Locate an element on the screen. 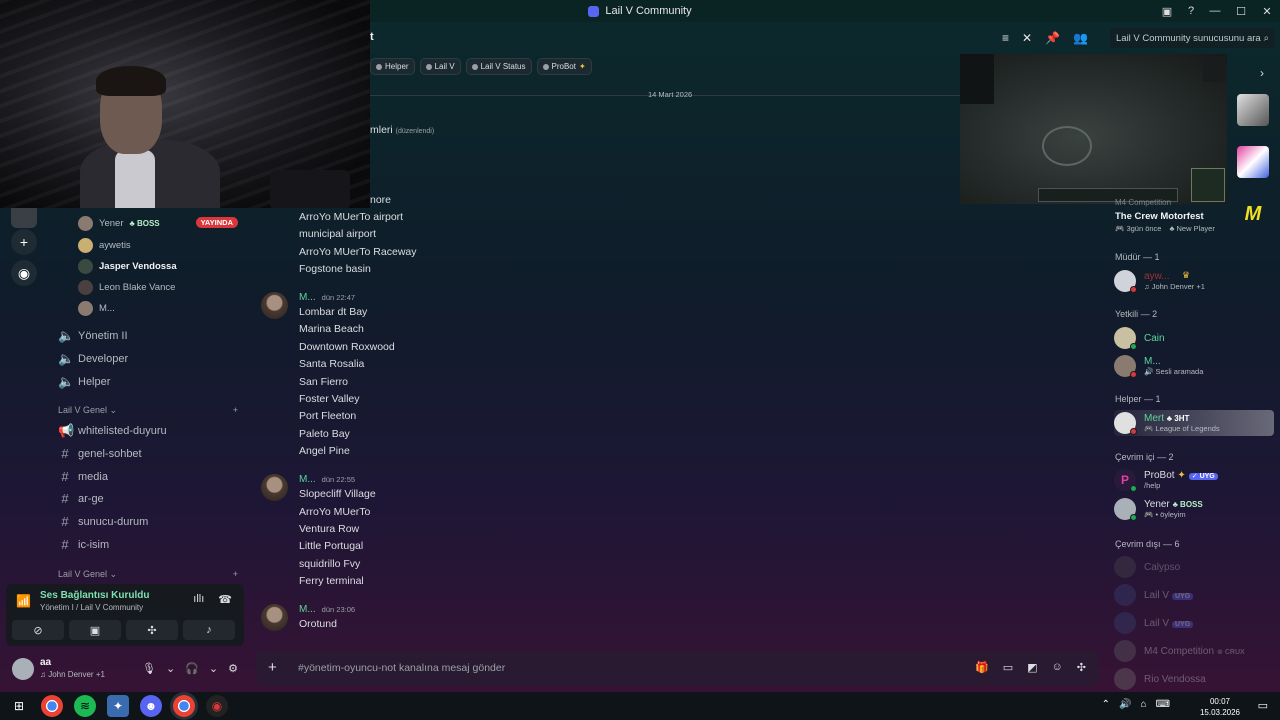 The image size is (1280, 720). message-line: Fogstone basin is located at coordinates (335, 269).